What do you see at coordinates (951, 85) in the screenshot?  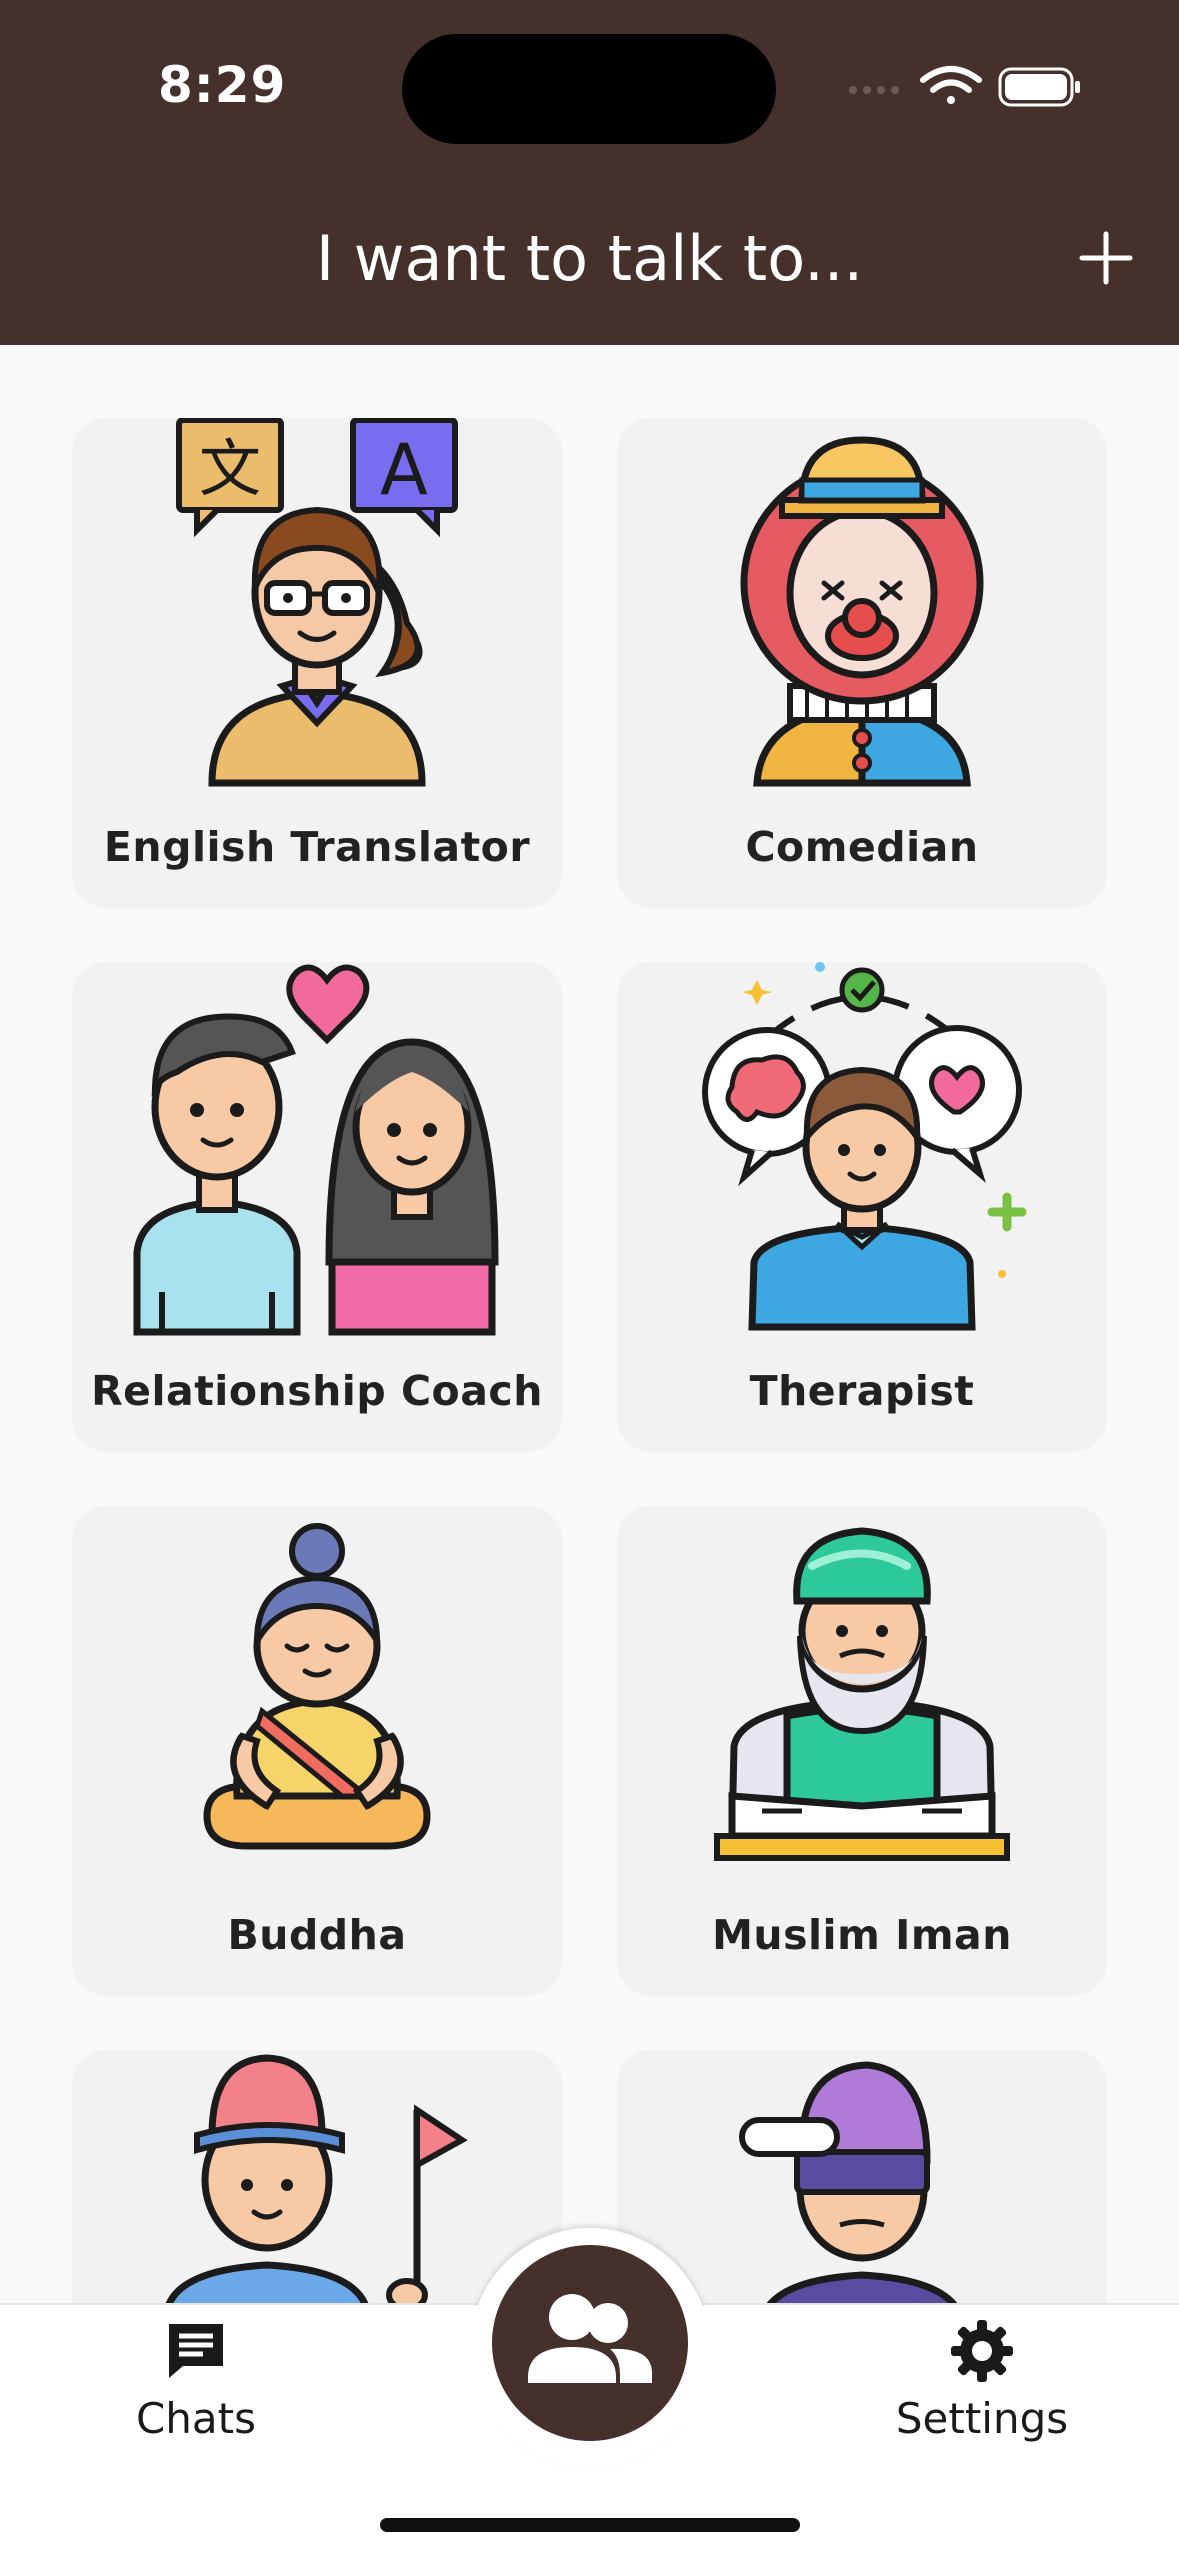 I see `wifi-icon` at bounding box center [951, 85].